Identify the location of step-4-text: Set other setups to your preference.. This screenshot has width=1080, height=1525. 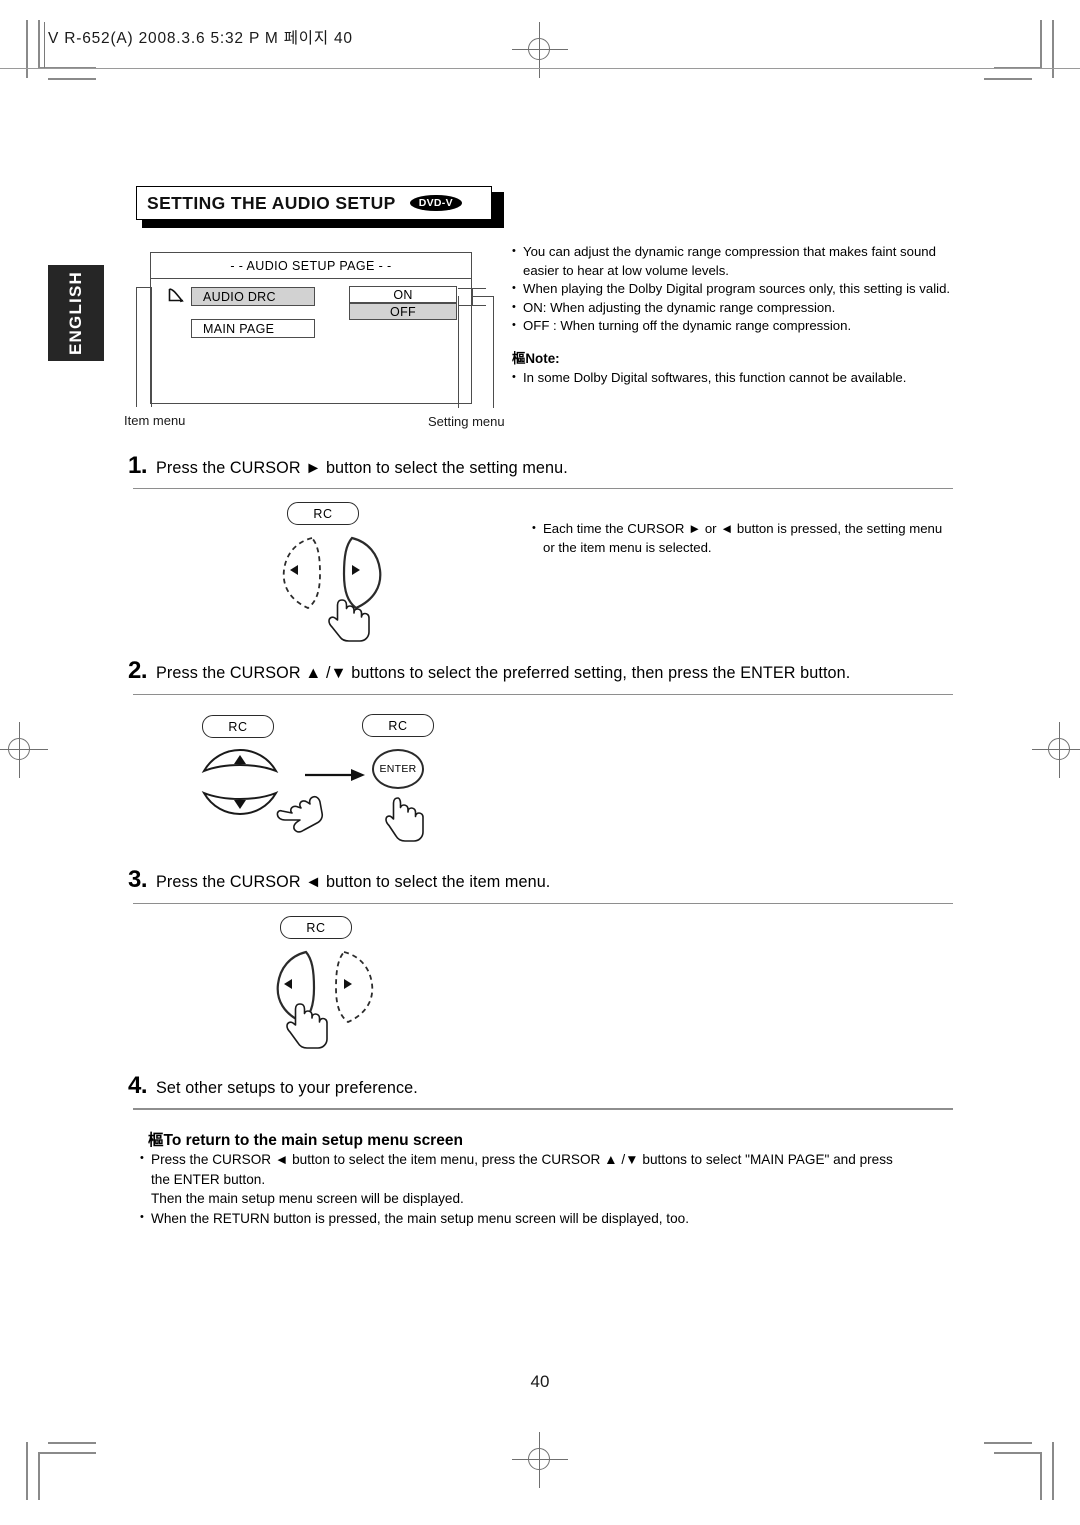
(287, 1088).